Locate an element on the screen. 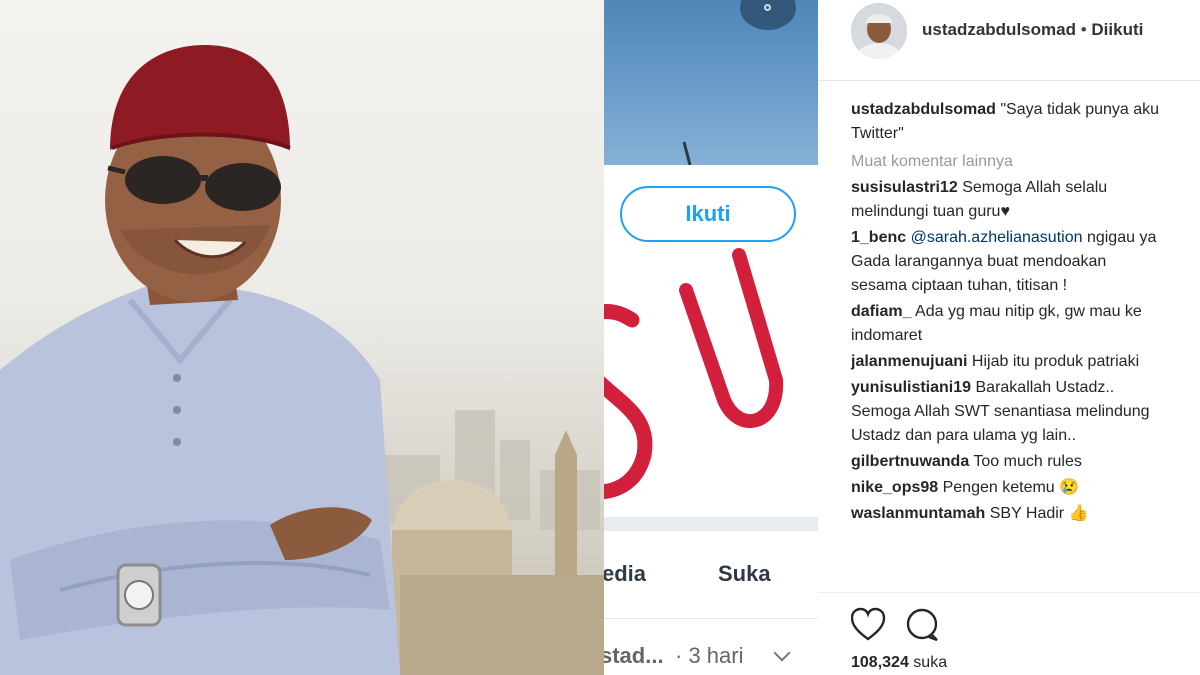 This screenshot has height=675, width=1200. comment-text: Ada yg mau nitip gk, gw mau ke is located at coordinates (1028, 311).